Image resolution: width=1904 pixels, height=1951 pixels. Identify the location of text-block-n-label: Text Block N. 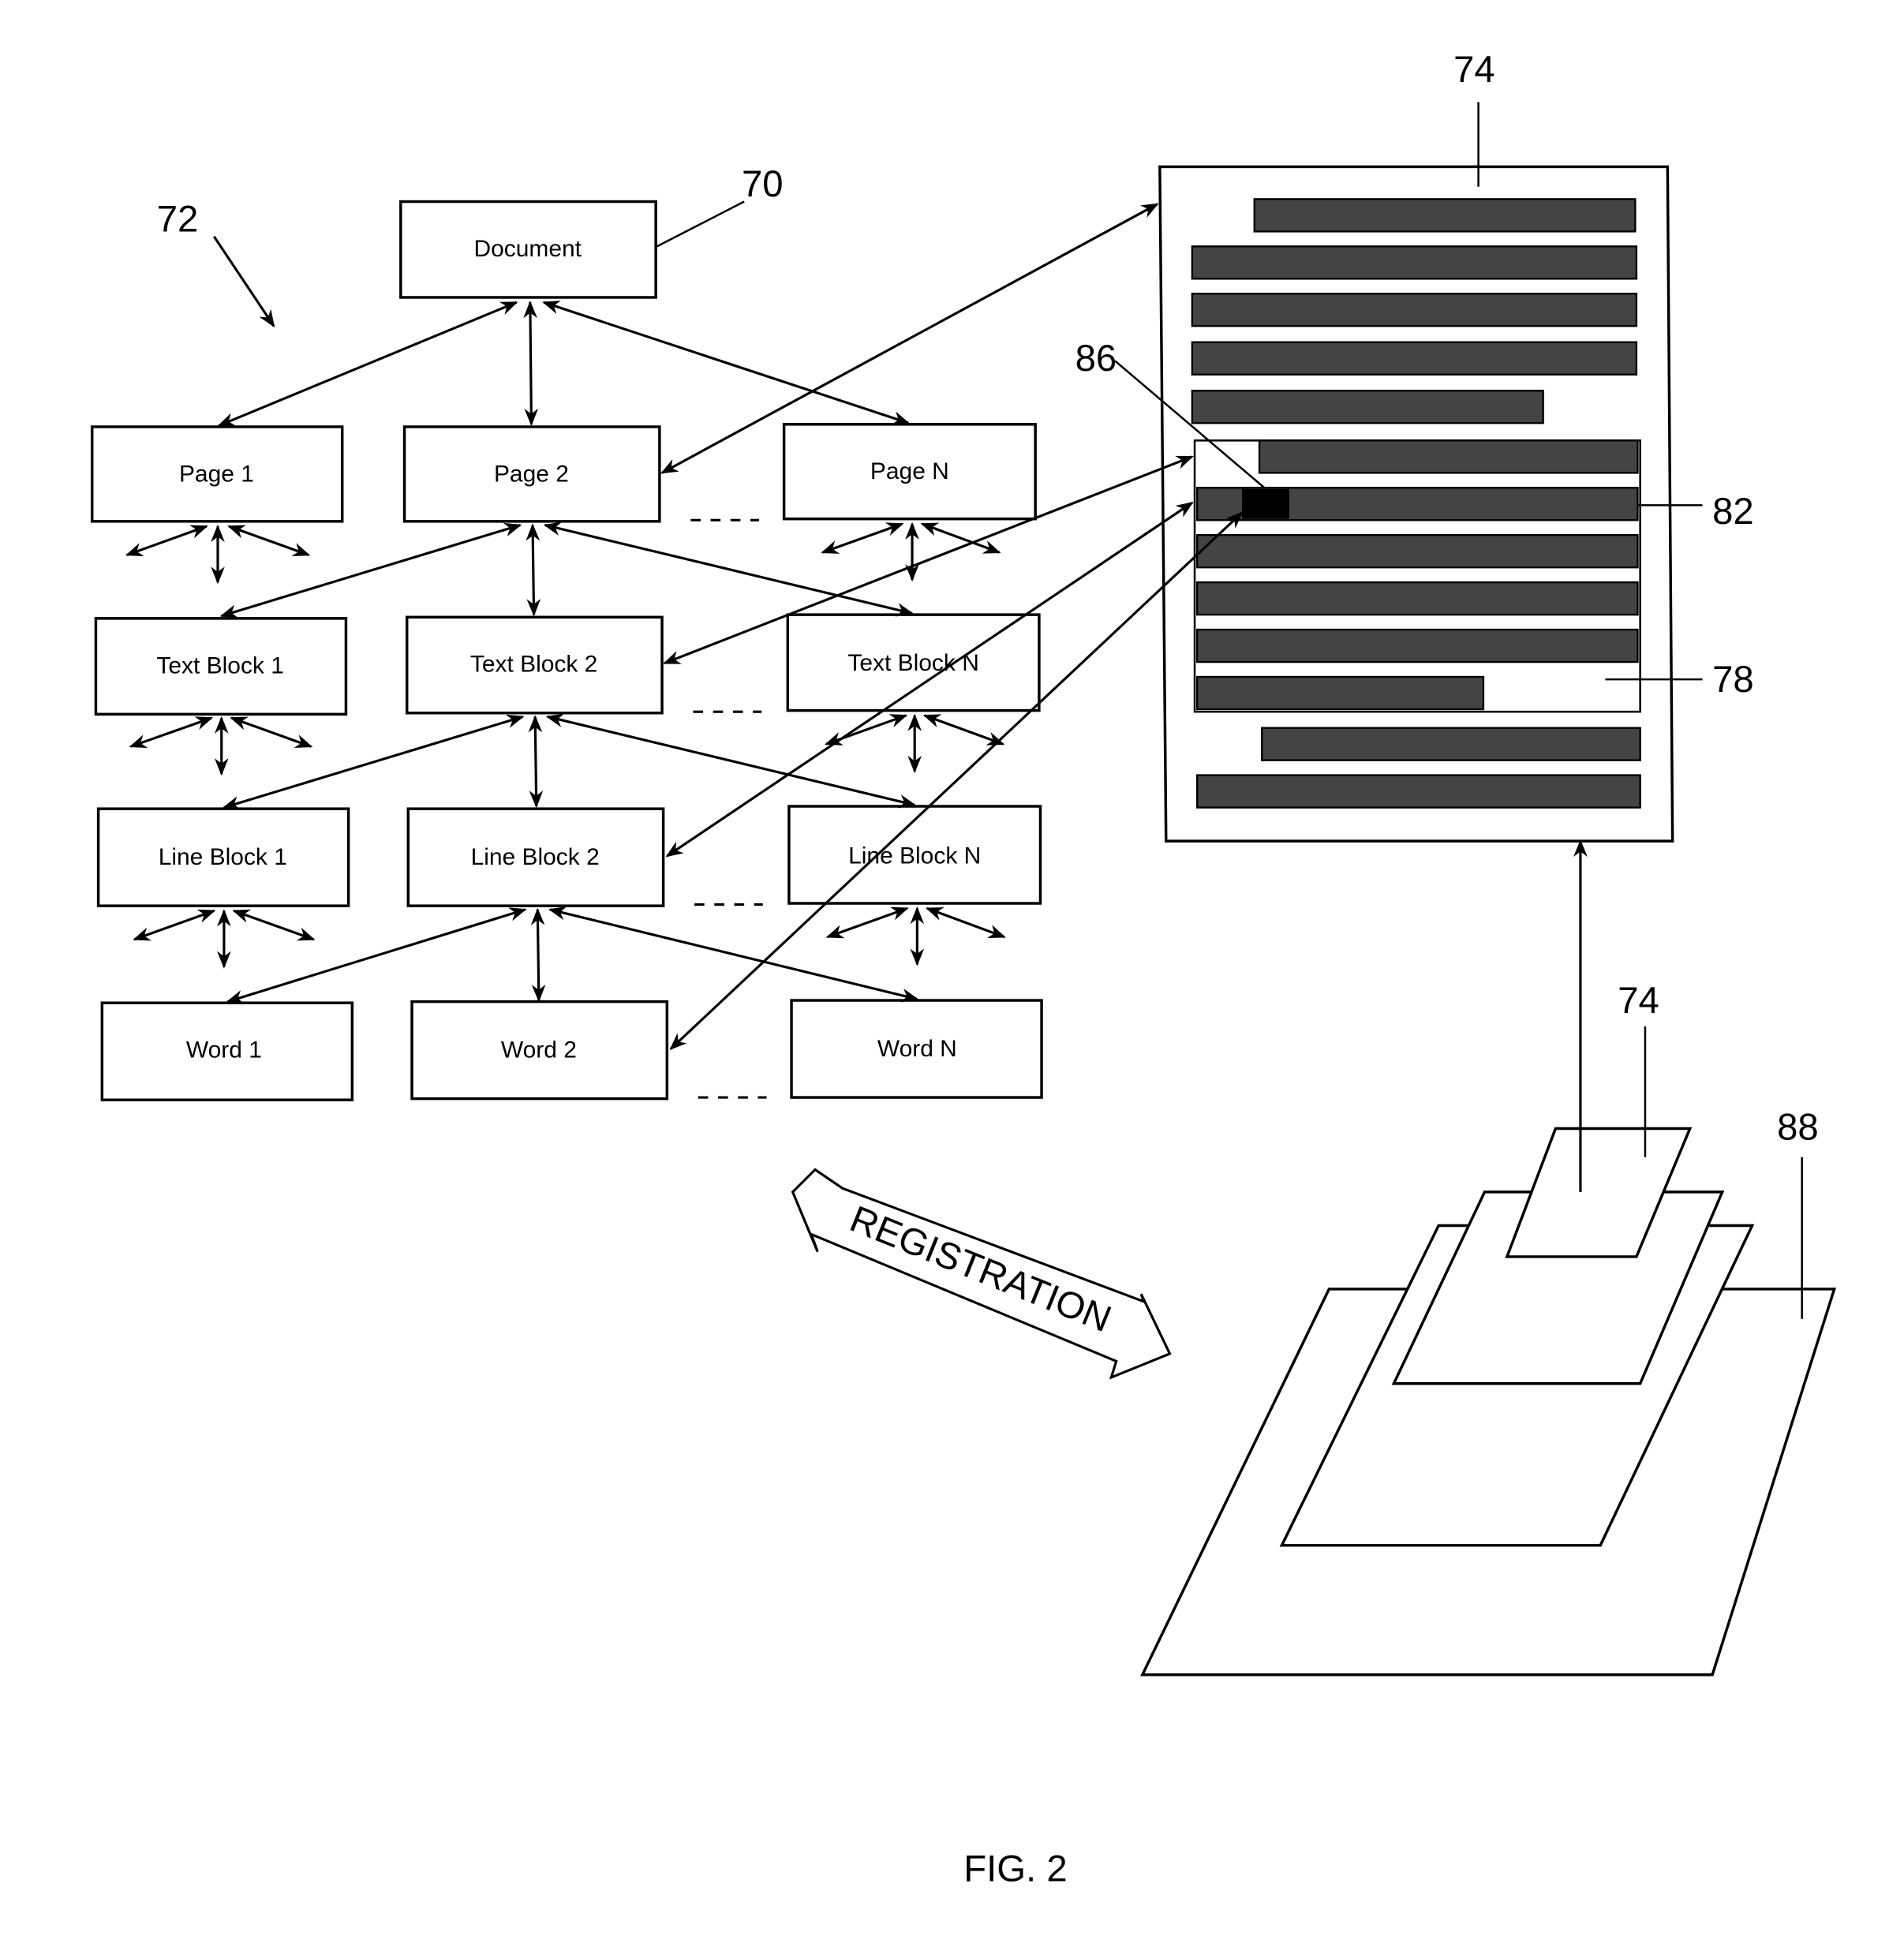
(912, 663).